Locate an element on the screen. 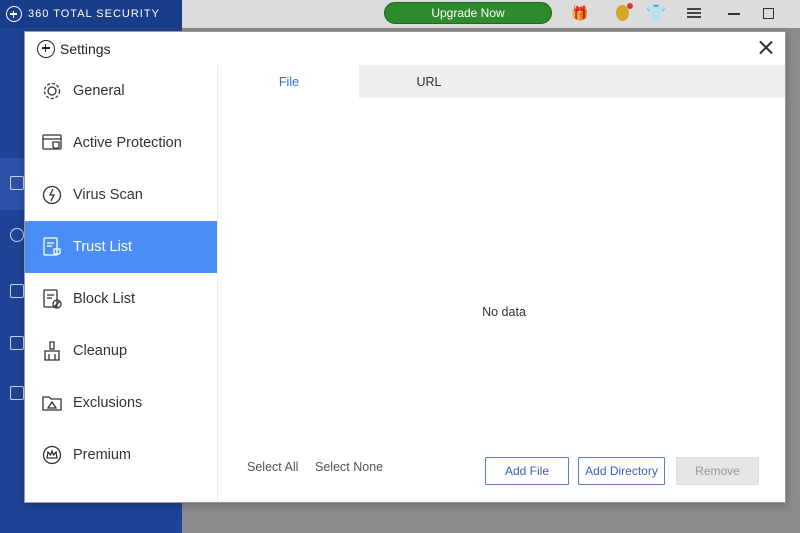 The width and height of the screenshot is (800, 533). coin-icon is located at coordinates (622, 12).